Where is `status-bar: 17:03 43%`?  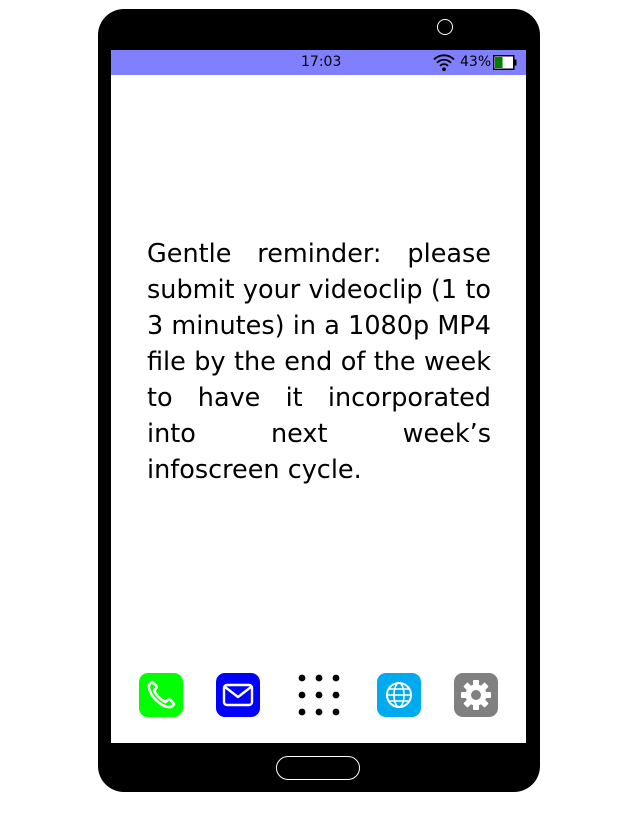 status-bar: 17:03 43% is located at coordinates (318, 62).